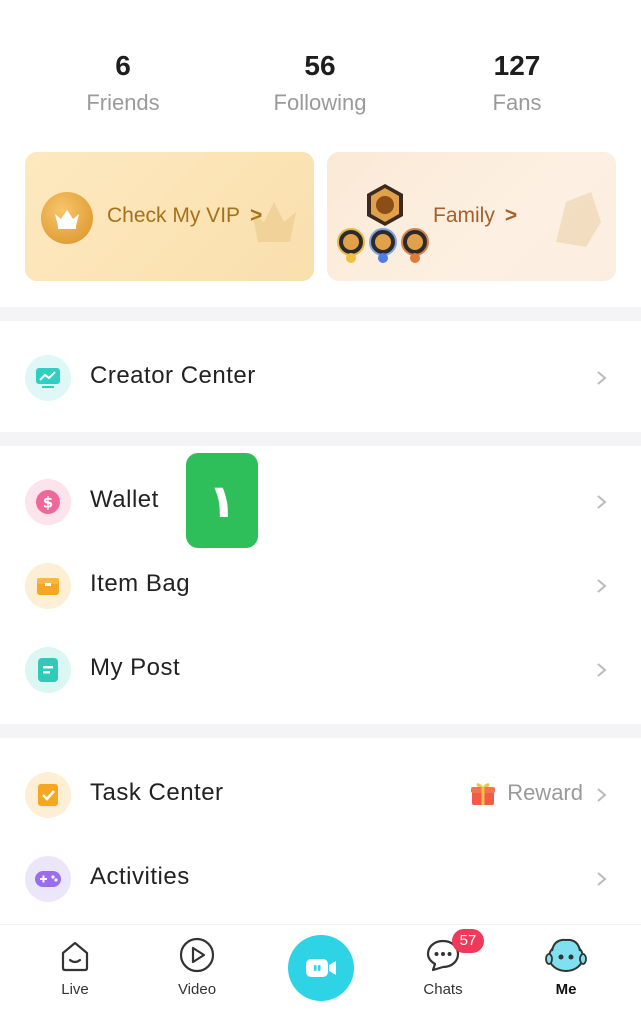  I want to click on friends-count: 6, so click(123, 65).